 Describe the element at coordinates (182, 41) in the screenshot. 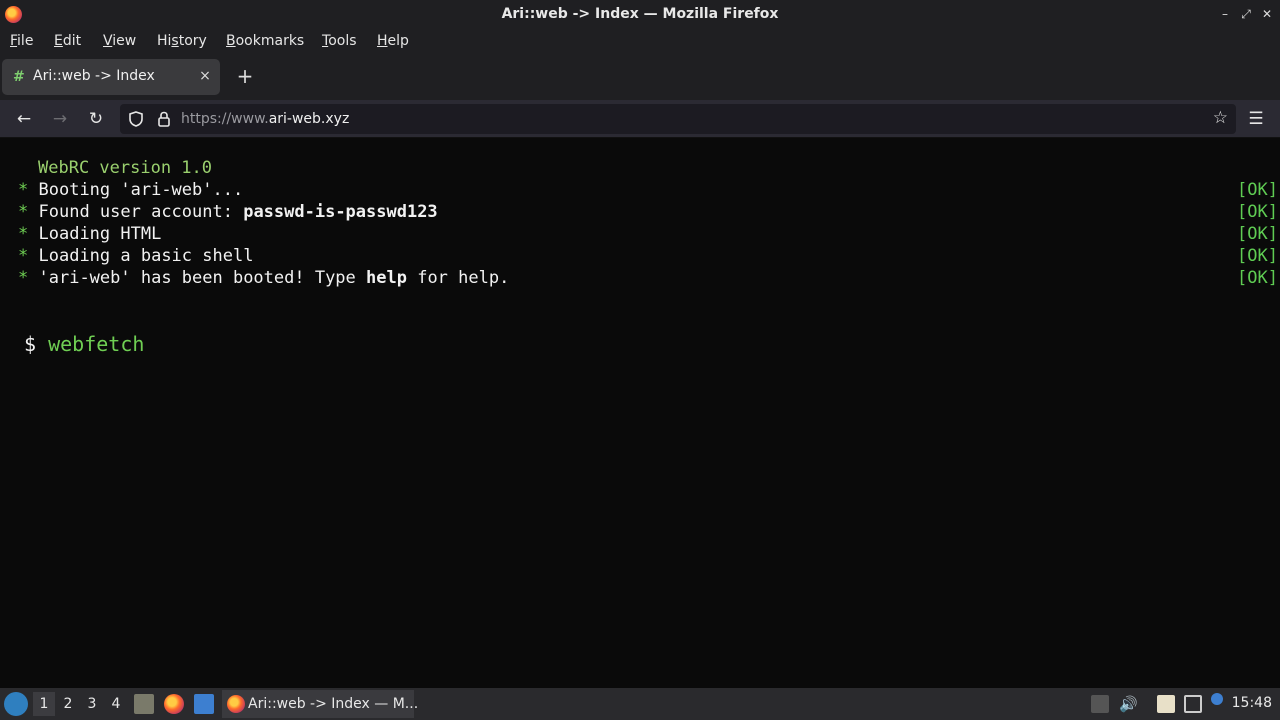

I see `menu-history: History` at that location.